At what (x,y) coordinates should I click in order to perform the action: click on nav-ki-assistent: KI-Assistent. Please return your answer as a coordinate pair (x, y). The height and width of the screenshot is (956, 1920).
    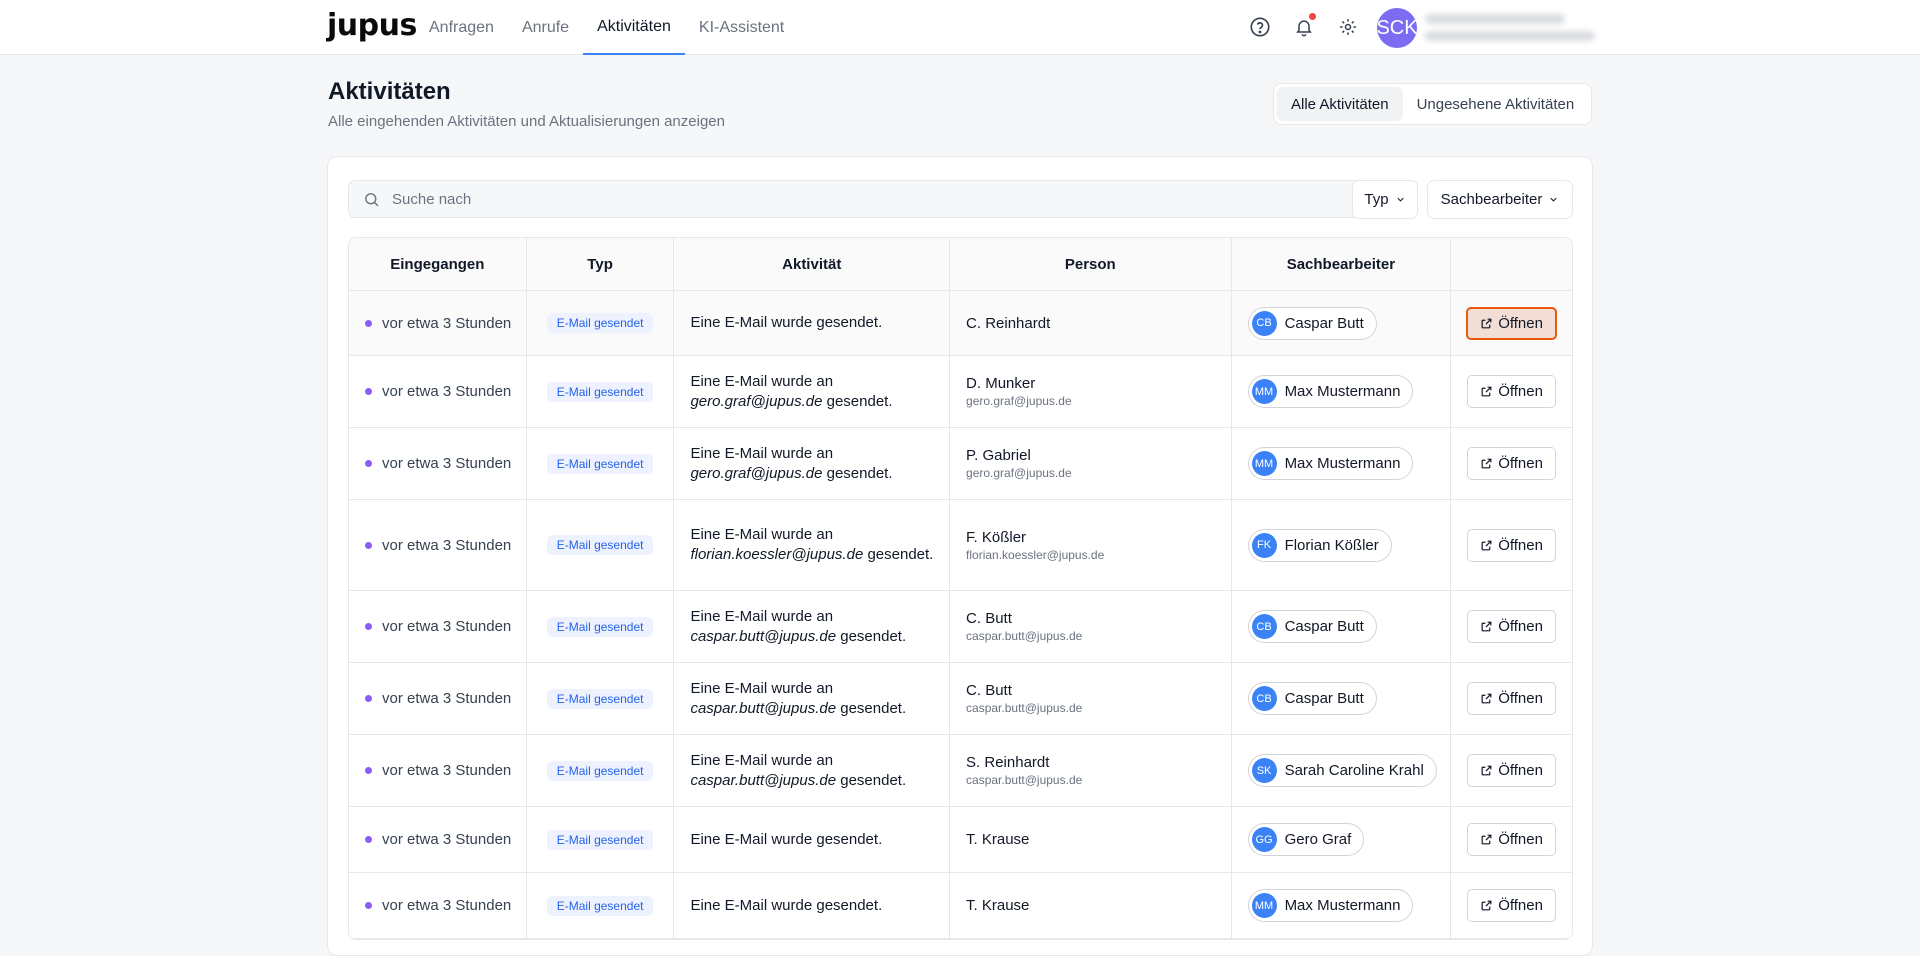
    Looking at the image, I should click on (741, 27).